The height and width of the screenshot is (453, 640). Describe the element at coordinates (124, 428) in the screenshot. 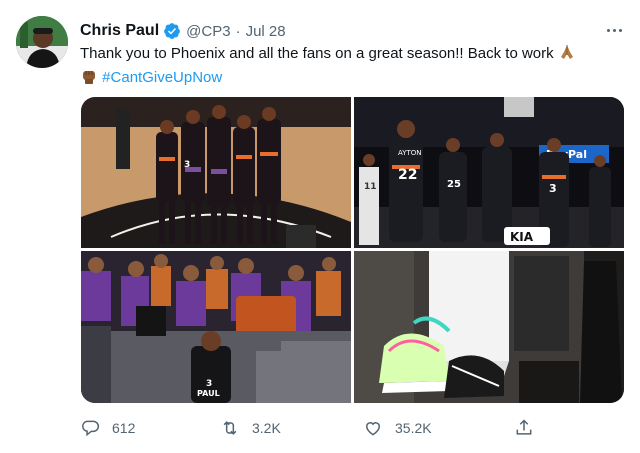

I see `reply-count: 612` at that location.